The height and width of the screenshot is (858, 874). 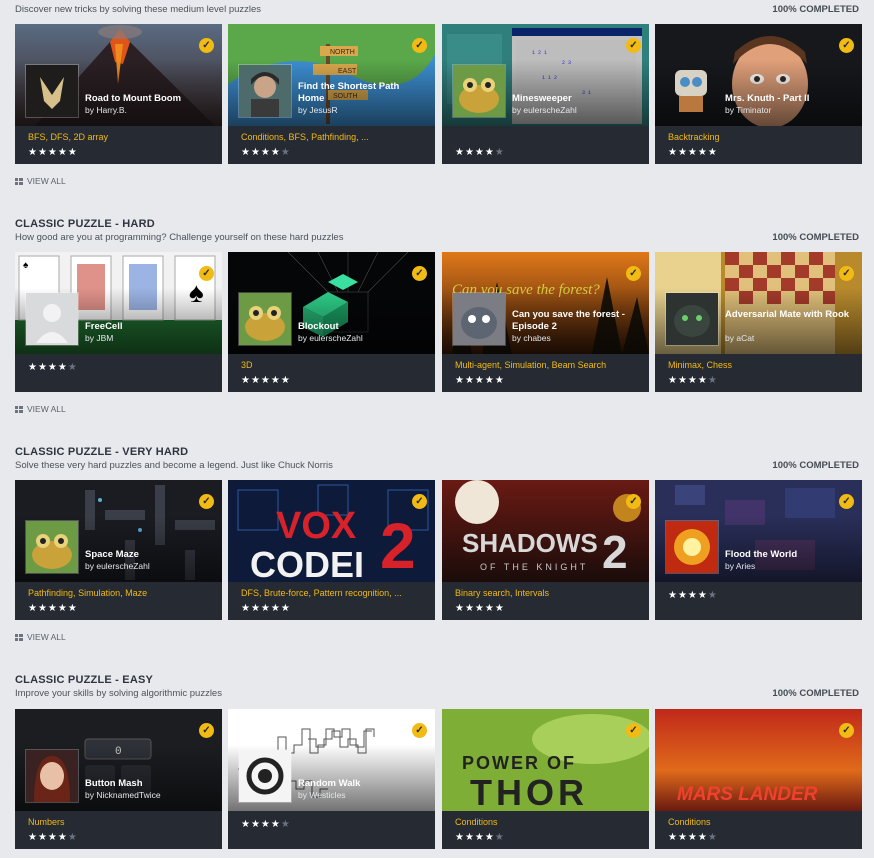 I want to click on toad-avatar, so click(x=265, y=319).